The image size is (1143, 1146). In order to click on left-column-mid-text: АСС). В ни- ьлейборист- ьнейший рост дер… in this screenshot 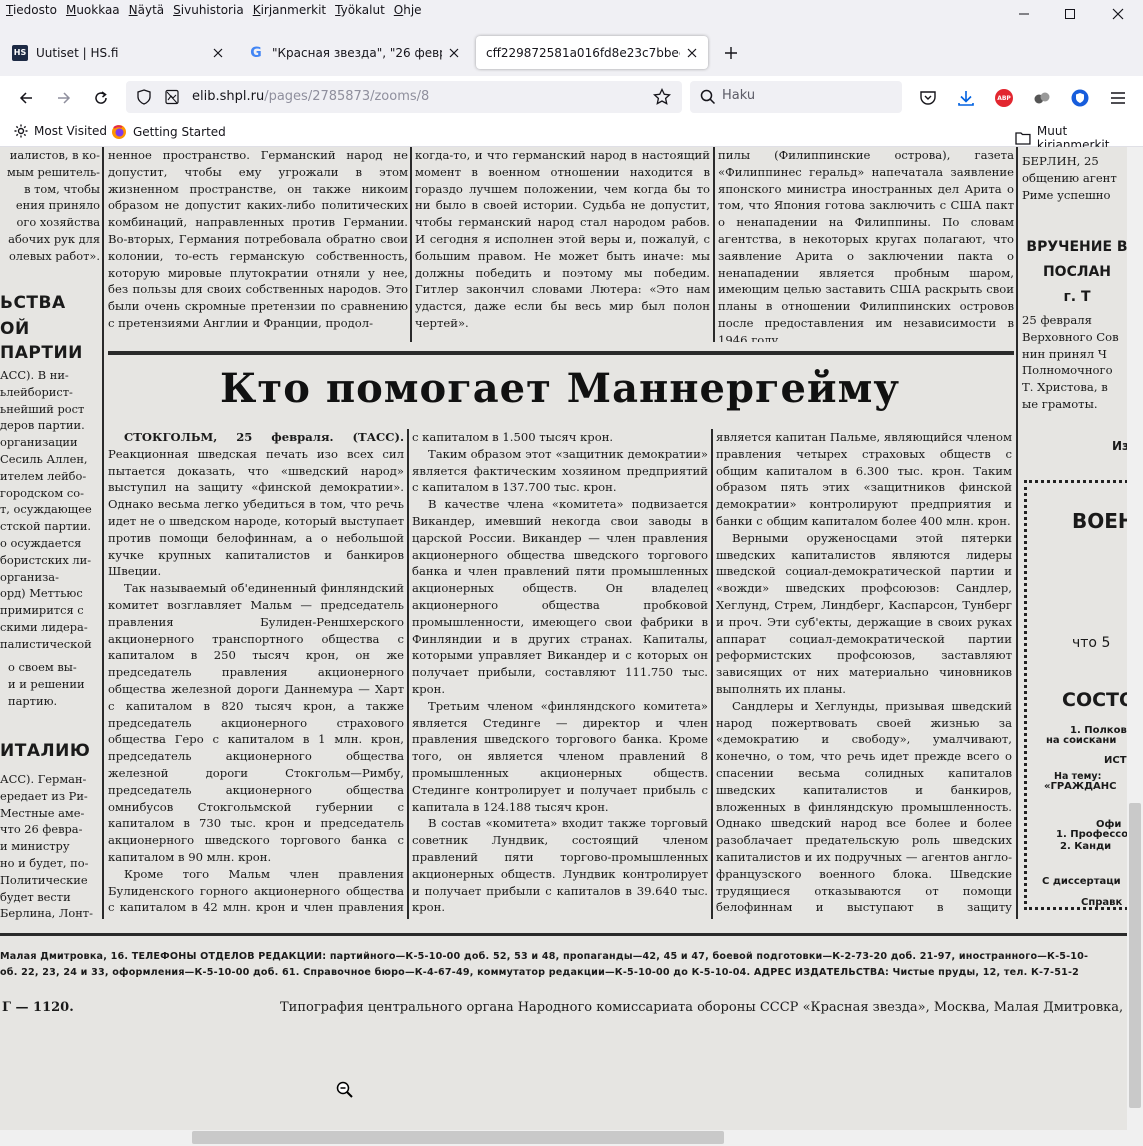, I will do `click(46, 509)`.